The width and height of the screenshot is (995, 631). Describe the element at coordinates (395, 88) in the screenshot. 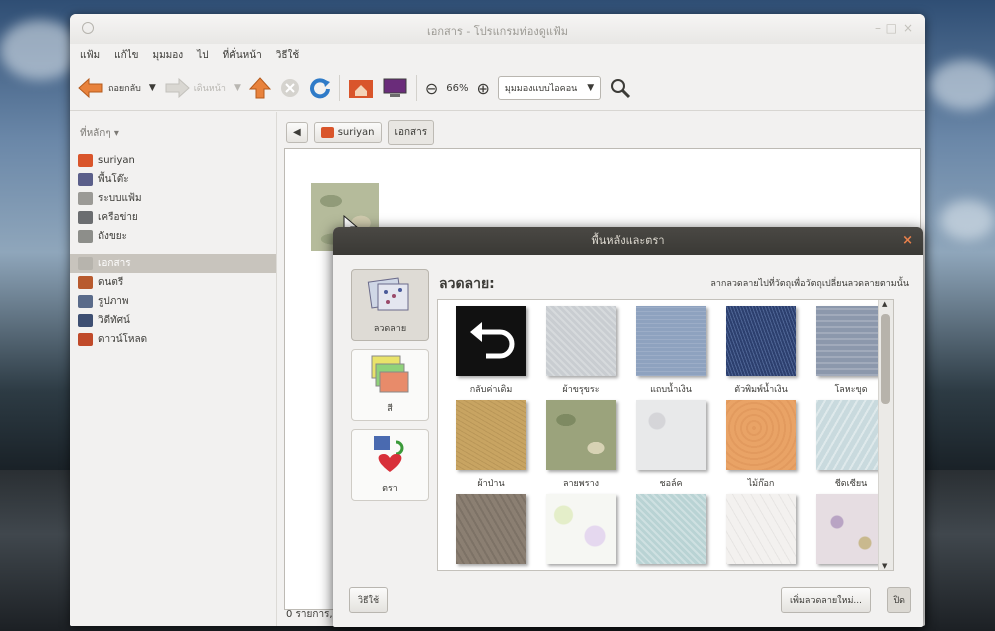

I see `computer-icon` at that location.